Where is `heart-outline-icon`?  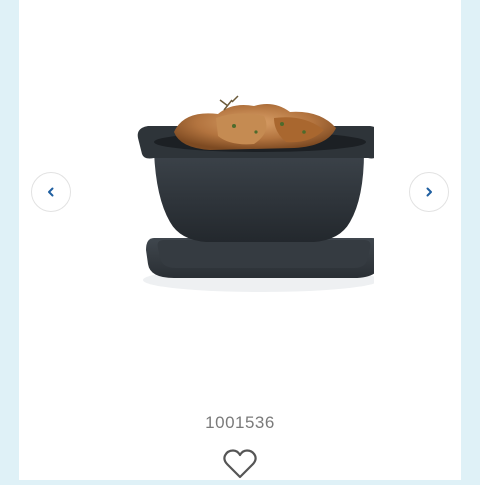 heart-outline-icon is located at coordinates (240, 466).